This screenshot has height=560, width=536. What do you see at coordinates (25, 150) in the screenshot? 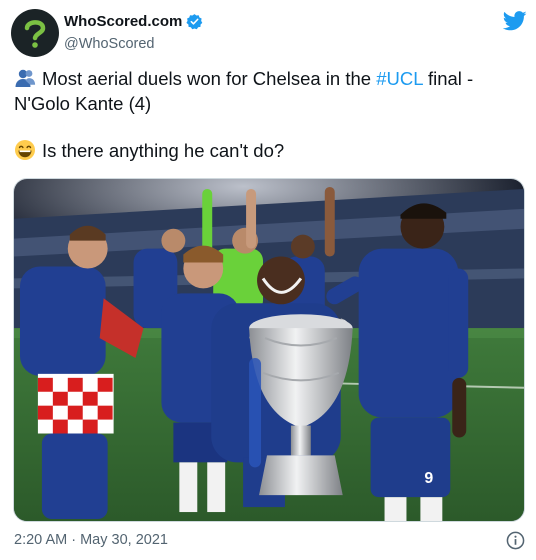
I see `grinning-face-emoji` at bounding box center [25, 150].